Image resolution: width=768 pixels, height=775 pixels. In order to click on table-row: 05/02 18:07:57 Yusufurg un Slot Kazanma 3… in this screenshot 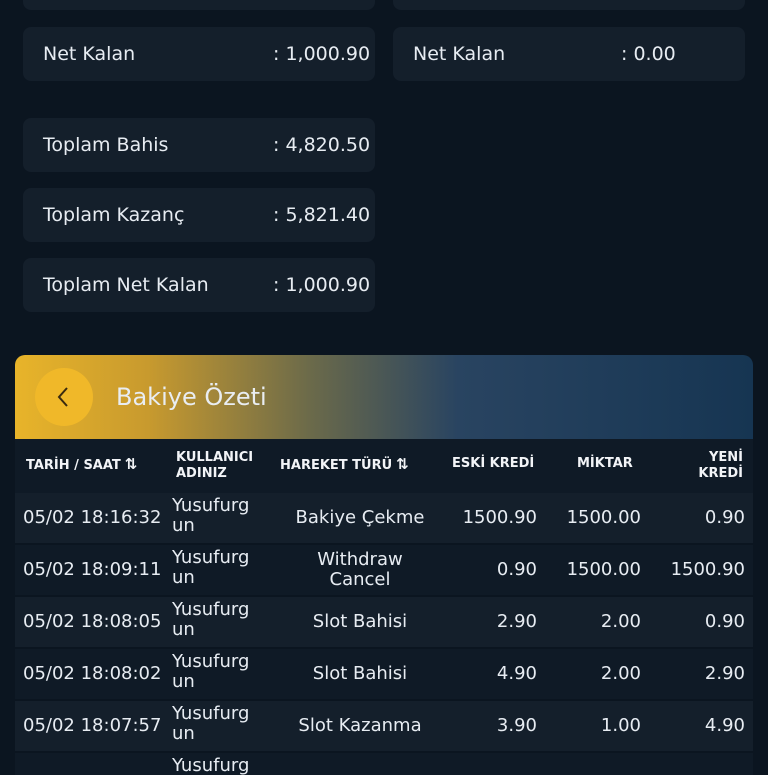, I will do `click(384, 726)`.